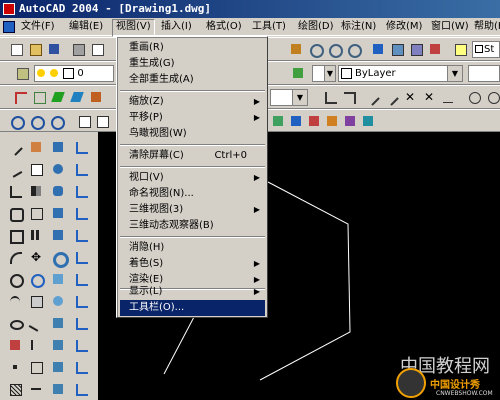 This screenshot has height=400, width=500. I want to click on menu-modify: 修改(M), so click(404, 27).